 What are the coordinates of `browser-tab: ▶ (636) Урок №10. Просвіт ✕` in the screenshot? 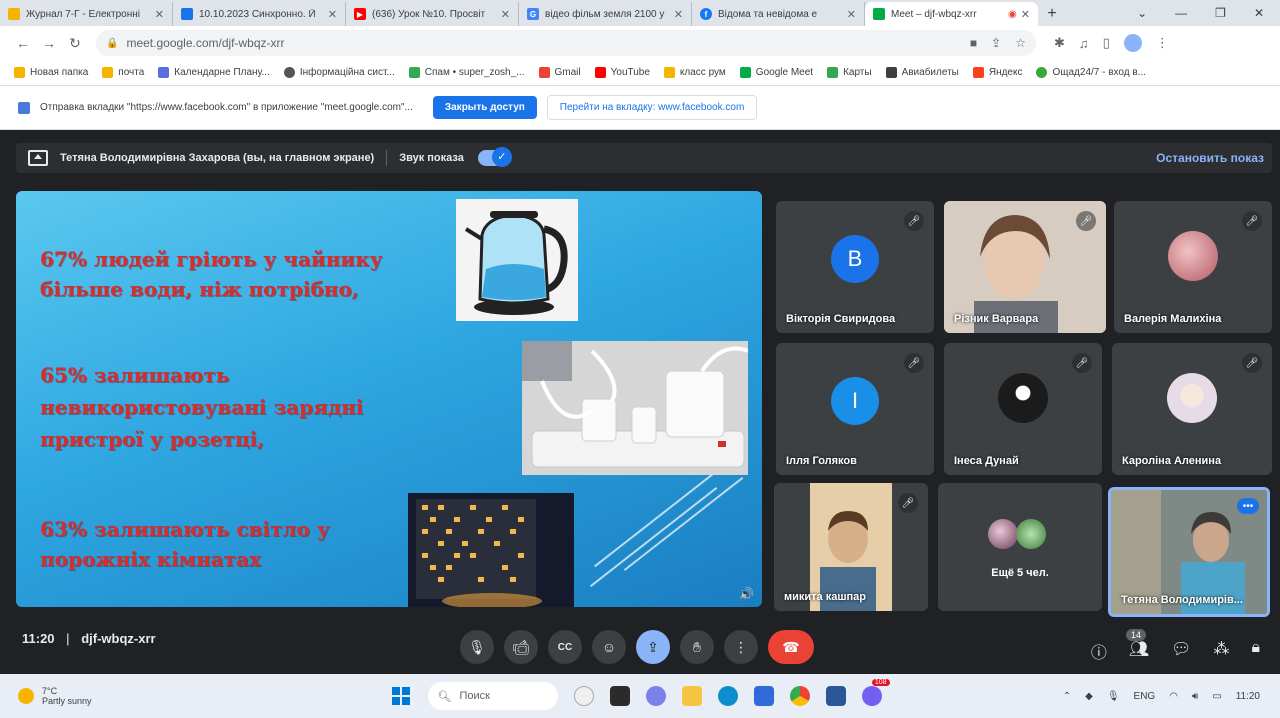 It's located at (432, 14).